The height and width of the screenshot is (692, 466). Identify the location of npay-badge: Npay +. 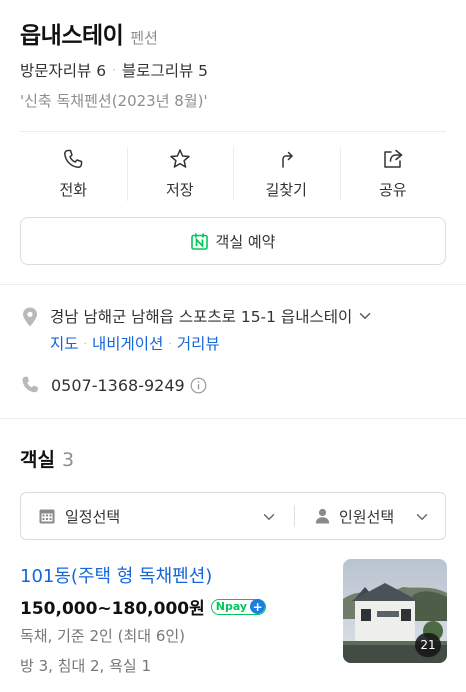
(238, 606).